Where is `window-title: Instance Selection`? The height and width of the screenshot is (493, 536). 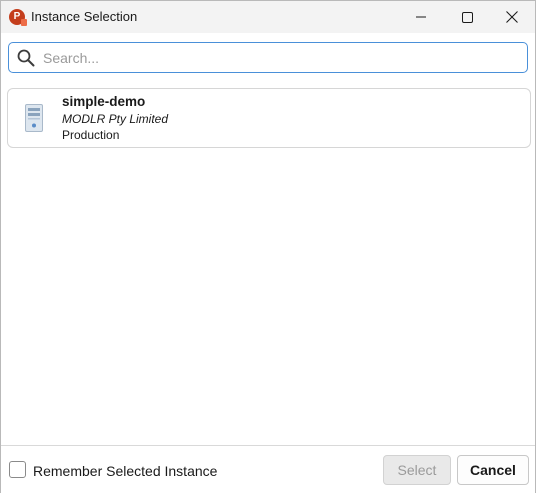 window-title: Instance Selection is located at coordinates (84, 16).